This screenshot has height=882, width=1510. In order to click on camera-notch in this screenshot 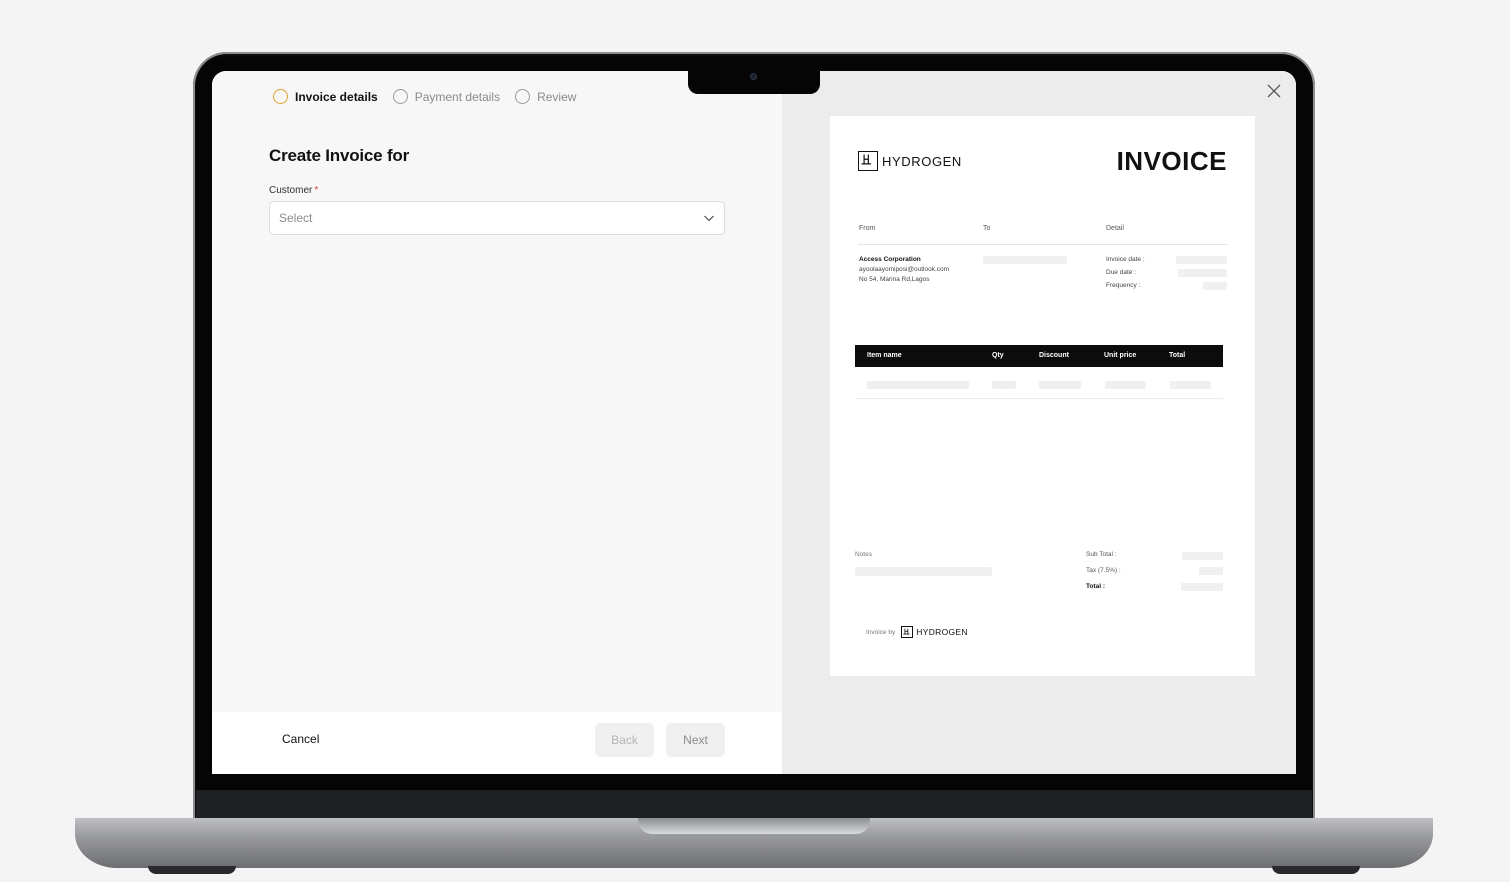, I will do `click(754, 82)`.